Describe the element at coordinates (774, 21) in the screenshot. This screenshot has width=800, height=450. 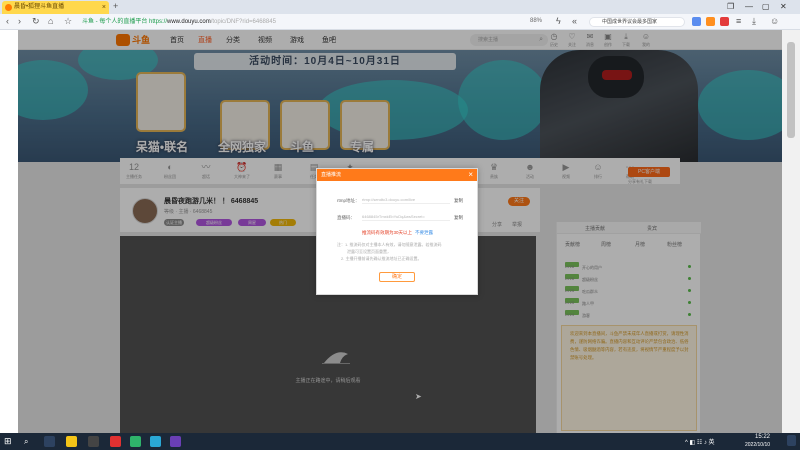
I see `user-icon: ☺` at that location.